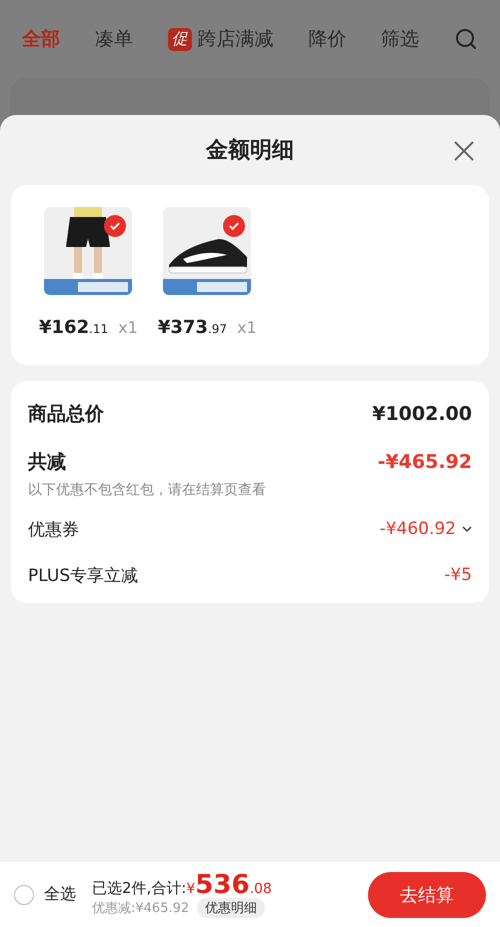 The width and height of the screenshot is (500, 927). I want to click on total-value: ¥1002.00, so click(422, 414).